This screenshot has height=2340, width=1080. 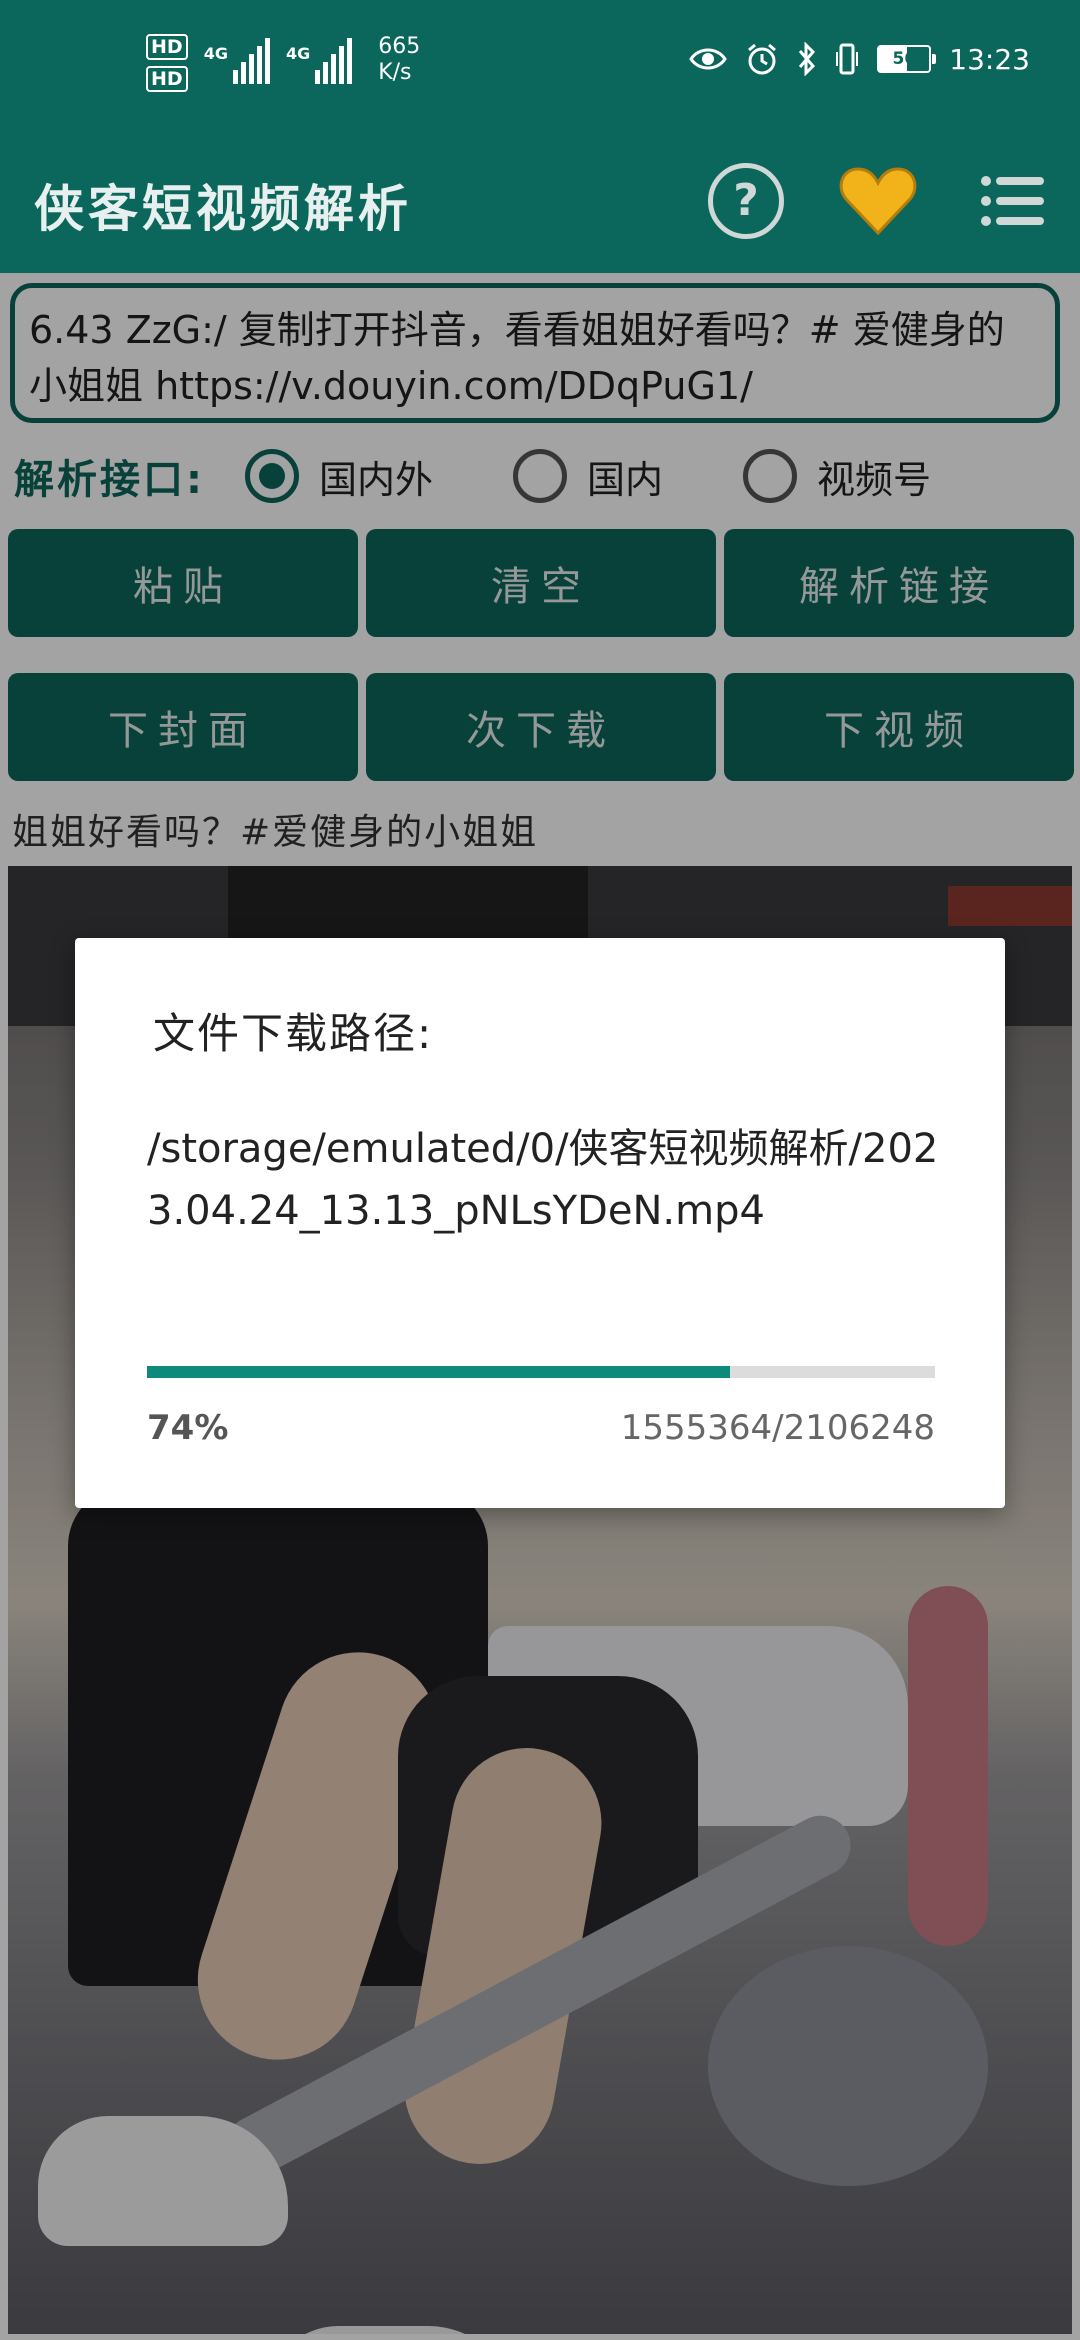 What do you see at coordinates (439, 1372) in the screenshot?
I see `progress-fill` at bounding box center [439, 1372].